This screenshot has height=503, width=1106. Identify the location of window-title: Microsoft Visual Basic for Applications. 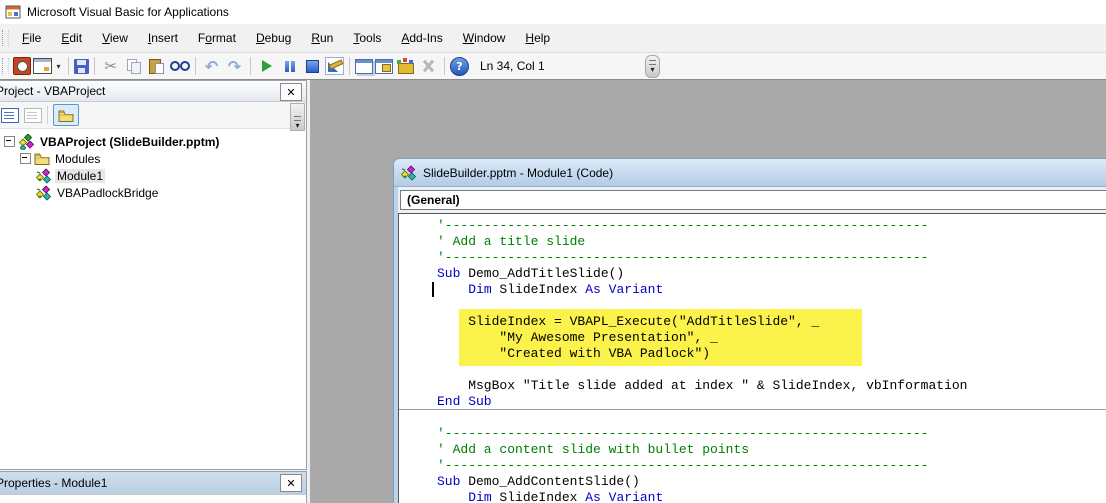
(128, 12).